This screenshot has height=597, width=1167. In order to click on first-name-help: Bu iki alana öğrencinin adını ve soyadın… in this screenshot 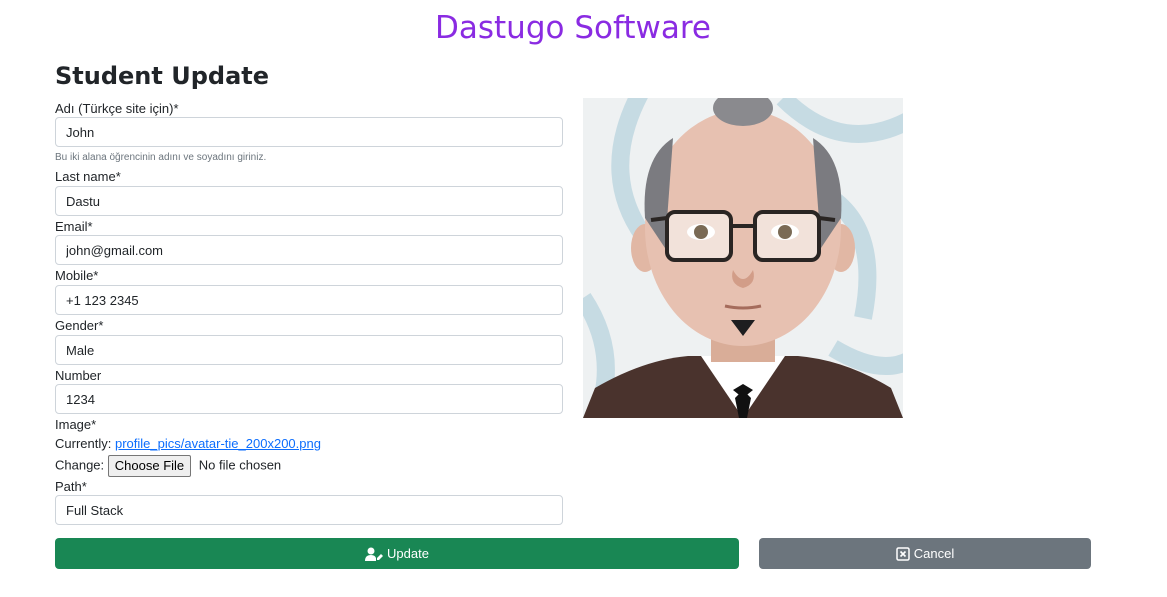, I will do `click(161, 157)`.